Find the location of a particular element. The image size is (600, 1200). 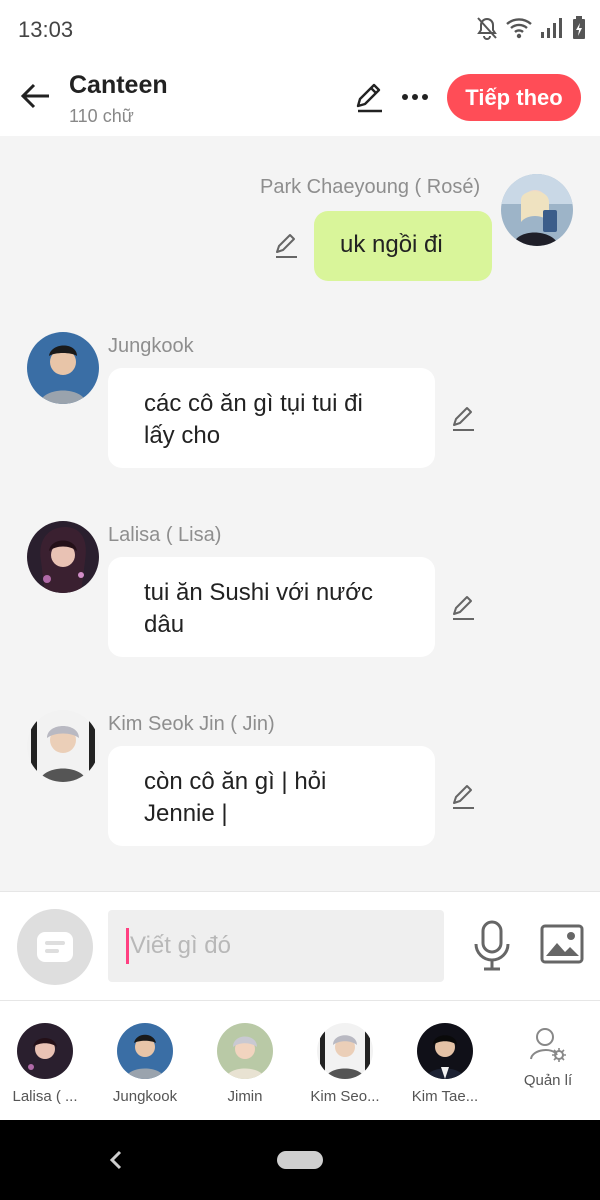

system-back-button is located at coordinates (116, 1160).